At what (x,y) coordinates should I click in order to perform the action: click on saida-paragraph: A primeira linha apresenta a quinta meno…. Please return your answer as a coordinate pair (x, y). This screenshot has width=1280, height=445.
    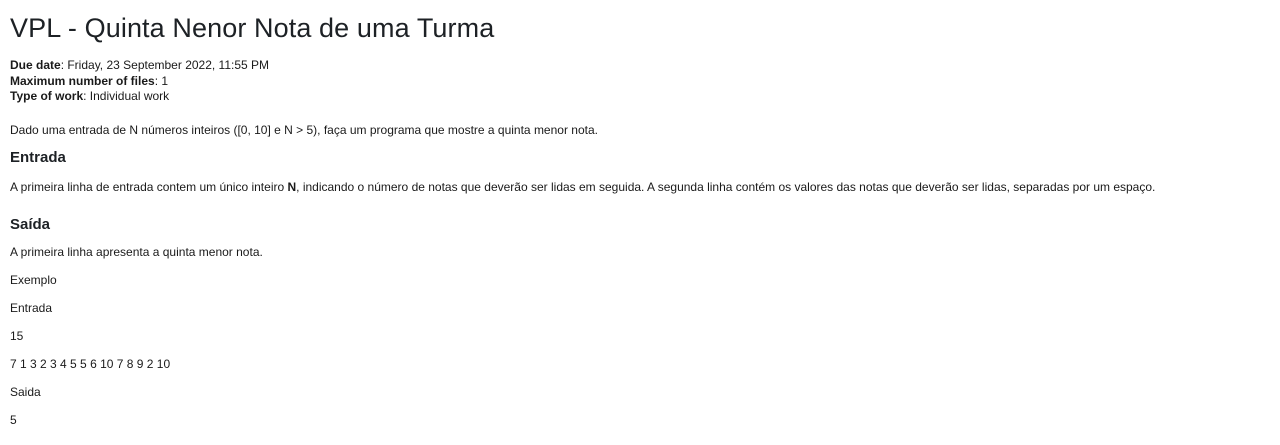
    Looking at the image, I should click on (136, 252).